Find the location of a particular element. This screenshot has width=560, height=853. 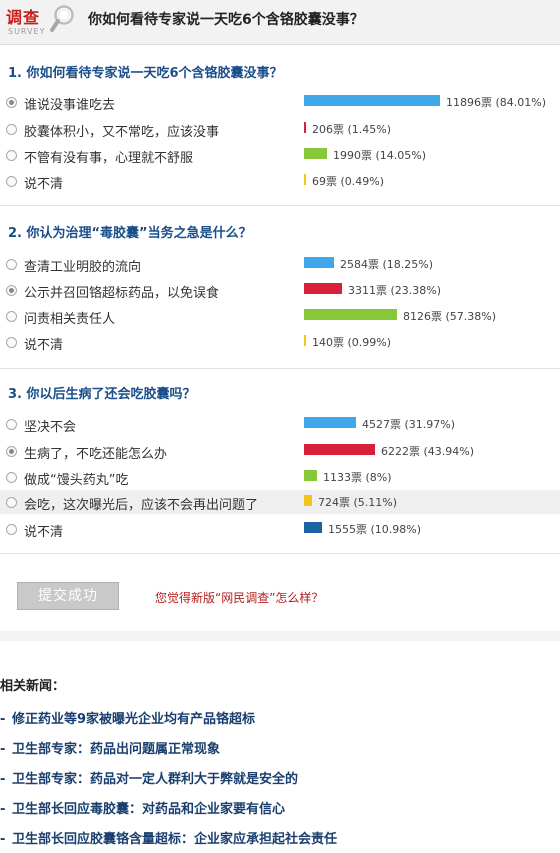

q2-option-4: 说不清 is located at coordinates (151, 344).